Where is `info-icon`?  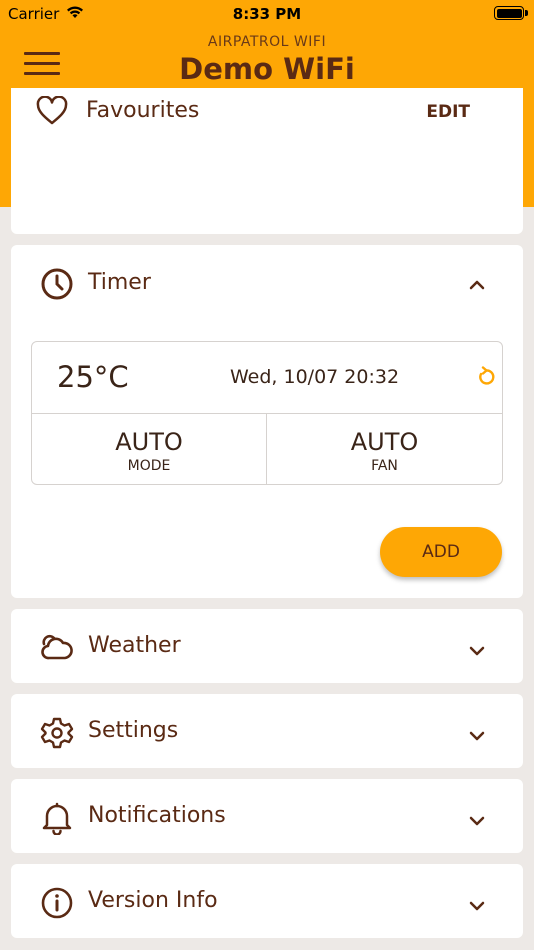 info-icon is located at coordinates (57, 905).